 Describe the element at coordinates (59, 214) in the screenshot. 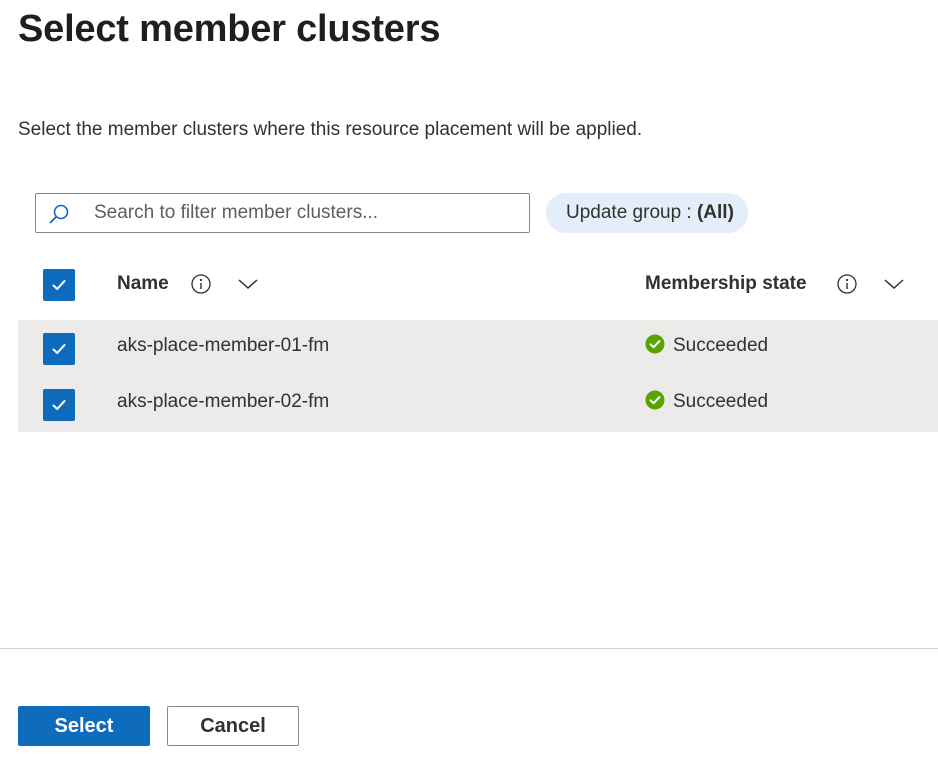

I see `search-icon` at that location.